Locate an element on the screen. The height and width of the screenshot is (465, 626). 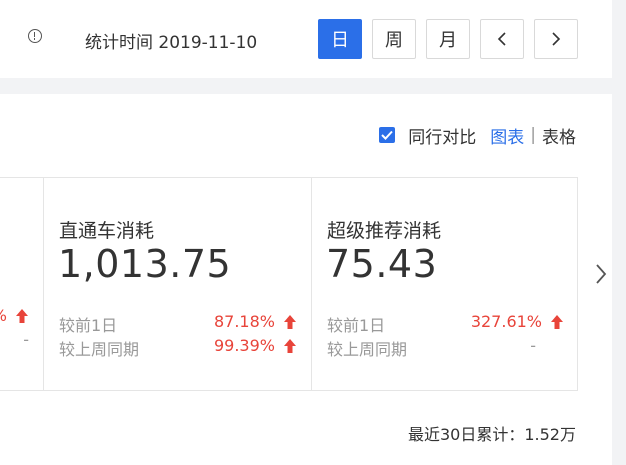
card-value: 75.43 is located at coordinates (382, 264).